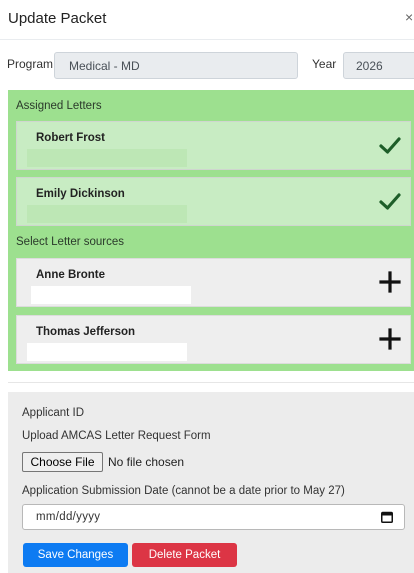  Describe the element at coordinates (86, 332) in the screenshot. I see `source-name: Thomas Jefferson` at that location.